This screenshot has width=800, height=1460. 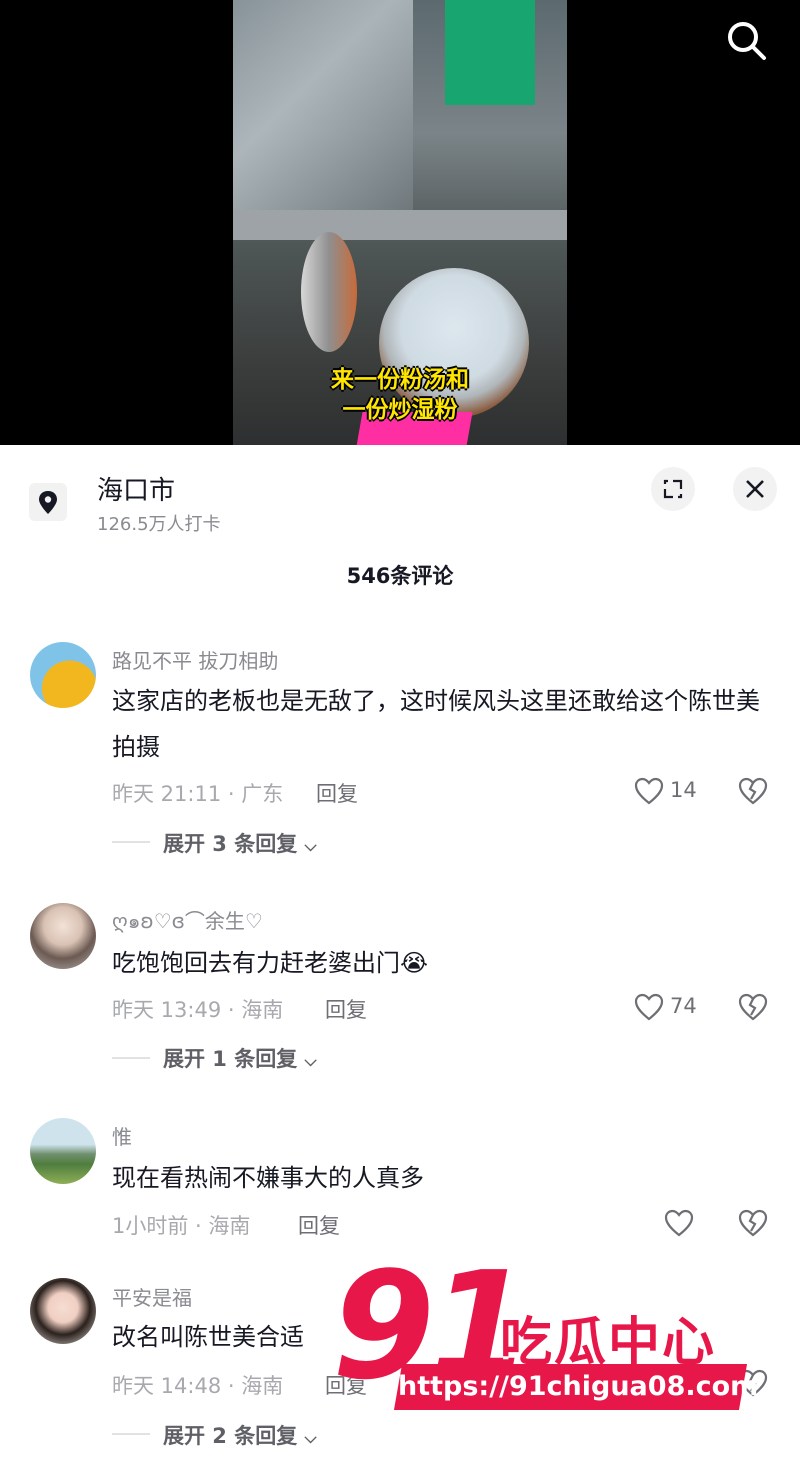 What do you see at coordinates (195, 659) in the screenshot?
I see `comment-author: 路见不平 拔刀相助` at bounding box center [195, 659].